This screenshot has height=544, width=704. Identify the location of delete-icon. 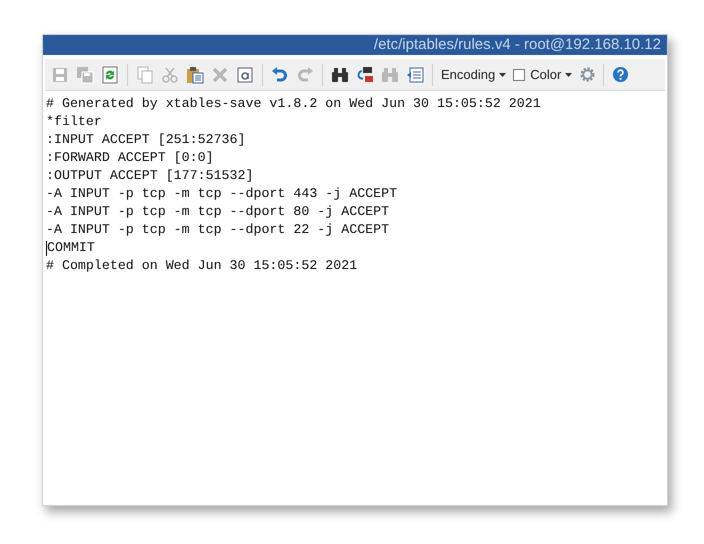
(220, 75).